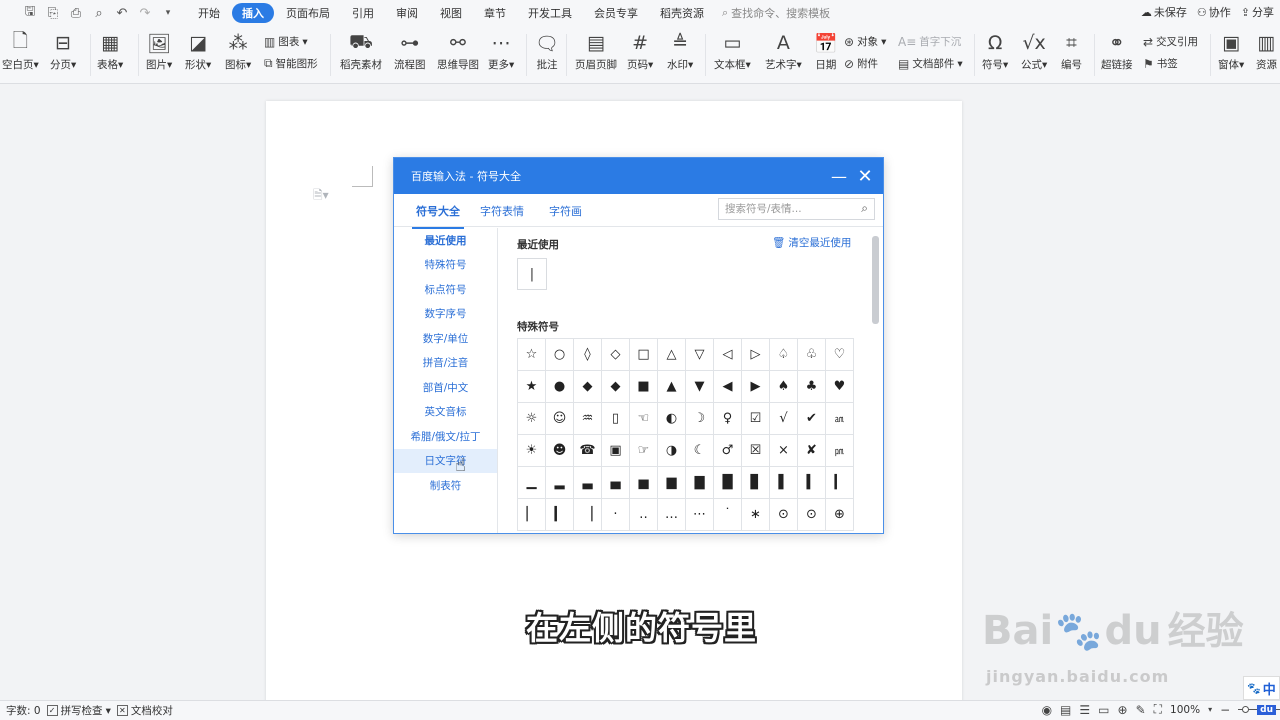 This screenshot has width=1280, height=720. What do you see at coordinates (565, 211) in the screenshot?
I see `tab-ascii-art: 字符画` at bounding box center [565, 211].